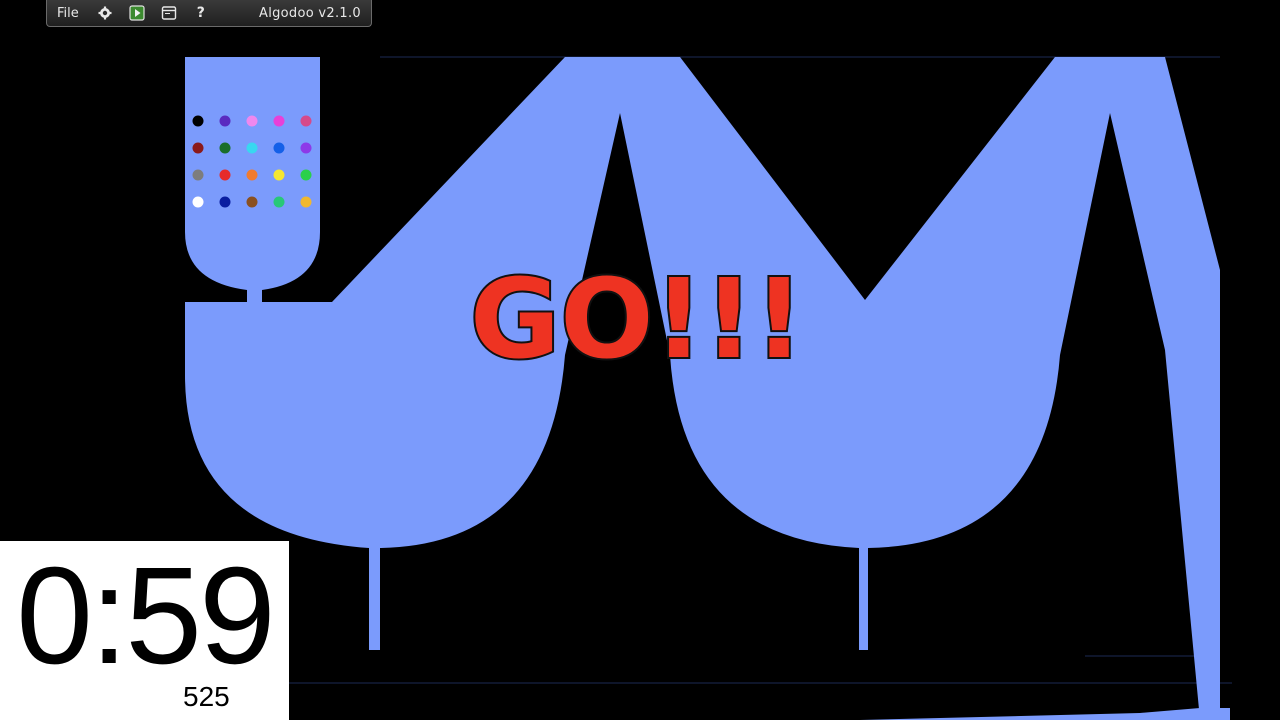  I want to click on bottom-floor, so click(1045, 714).